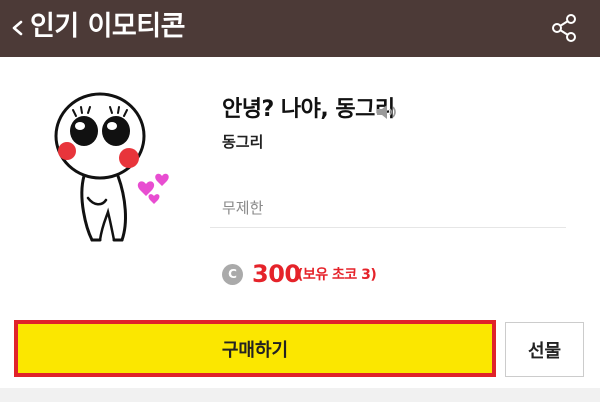 The image size is (600, 402). Describe the element at coordinates (232, 274) in the screenshot. I see `choco-coin-icon: C` at that location.